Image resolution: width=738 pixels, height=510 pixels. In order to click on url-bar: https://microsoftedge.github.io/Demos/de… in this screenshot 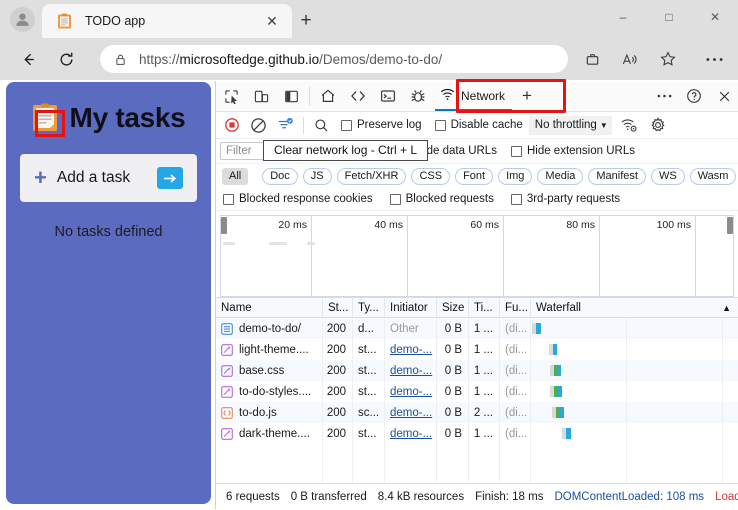, I will do `click(334, 59)`.